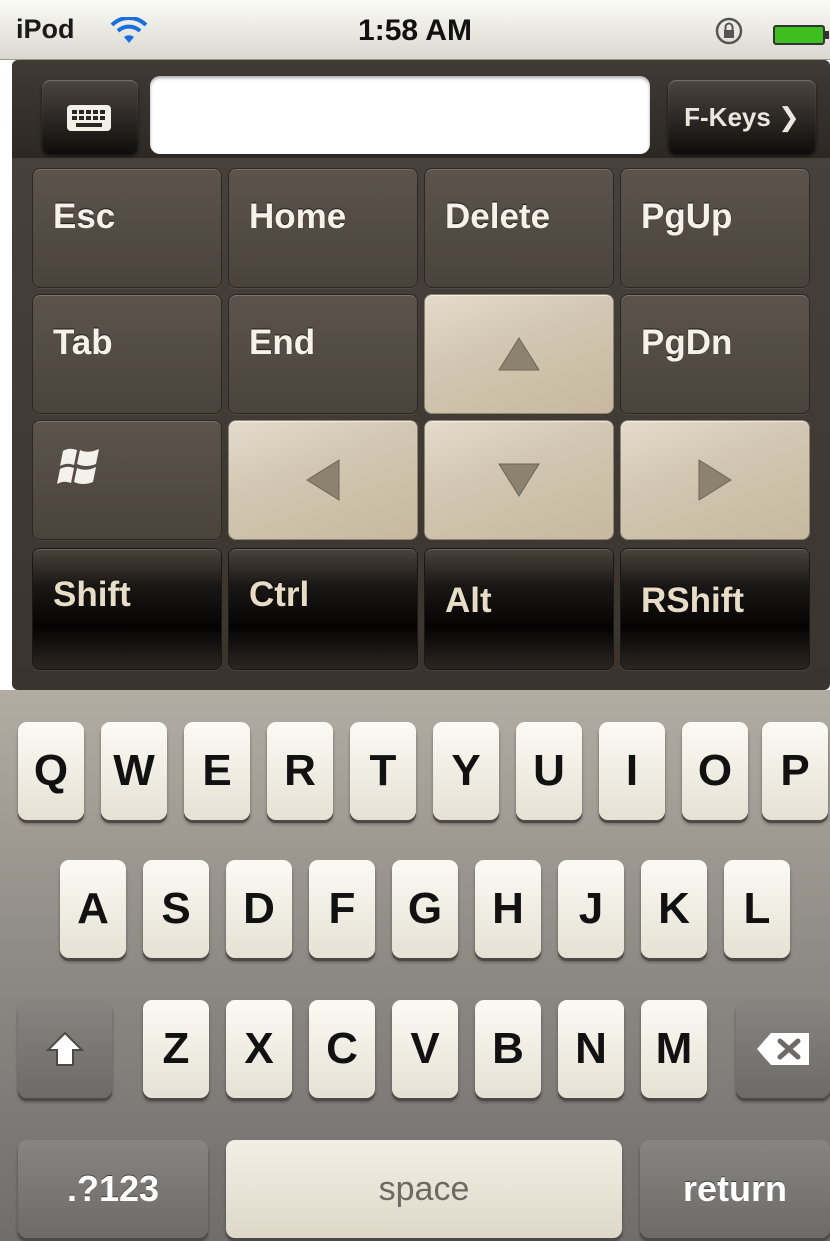  I want to click on alt-key: Alt, so click(519, 609).